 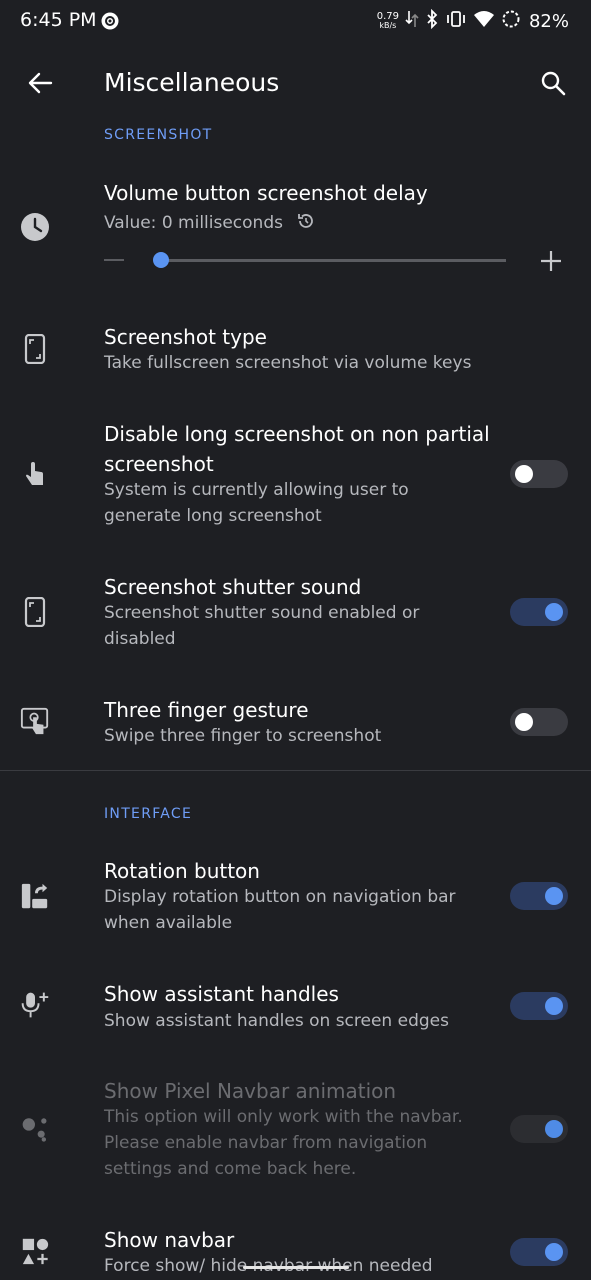 What do you see at coordinates (484, 21) in the screenshot?
I see `wifi-icon` at bounding box center [484, 21].